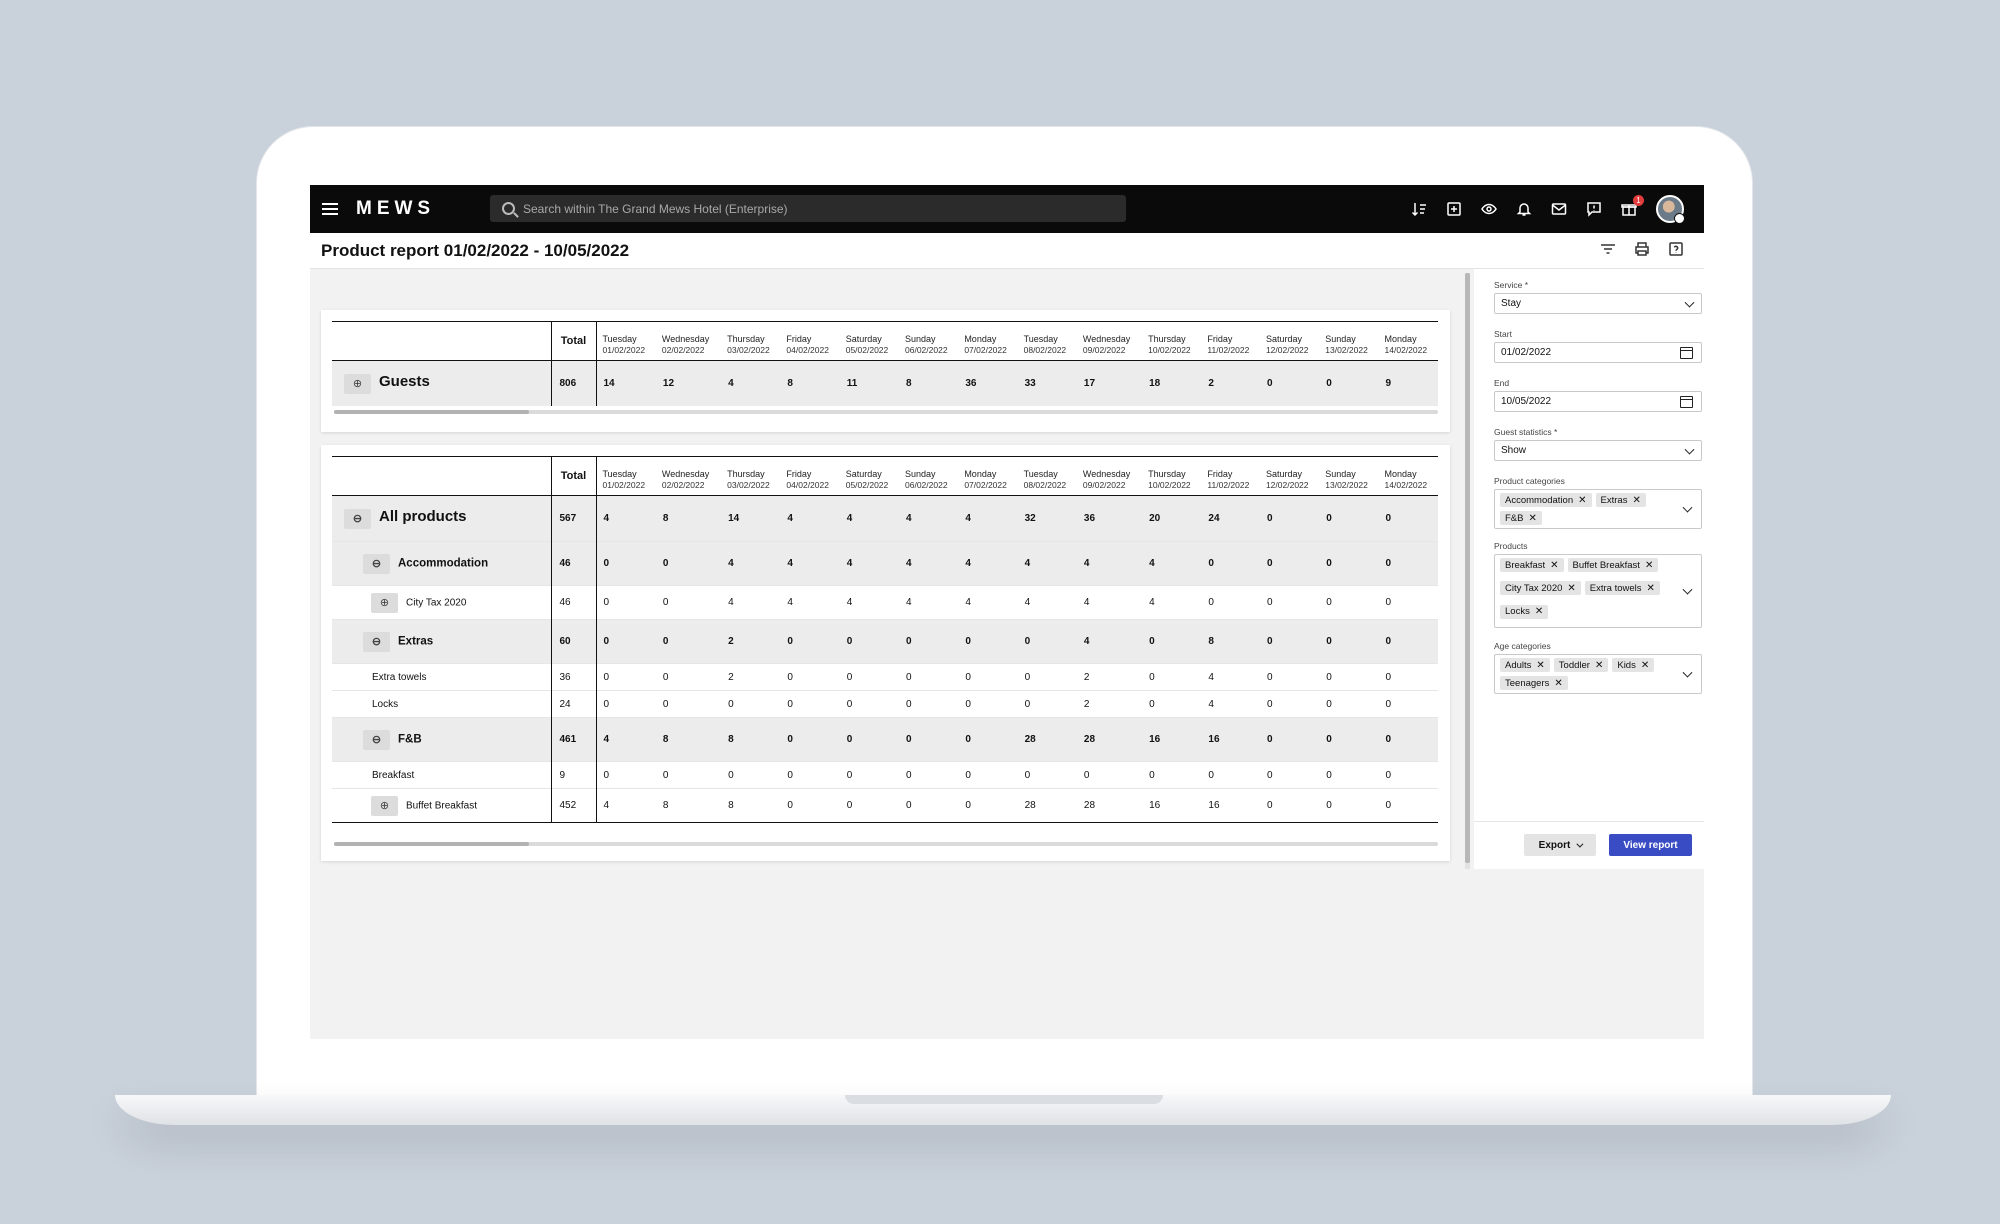  I want to click on date-column-header: Saturday 12/02/2022, so click(1289, 341).